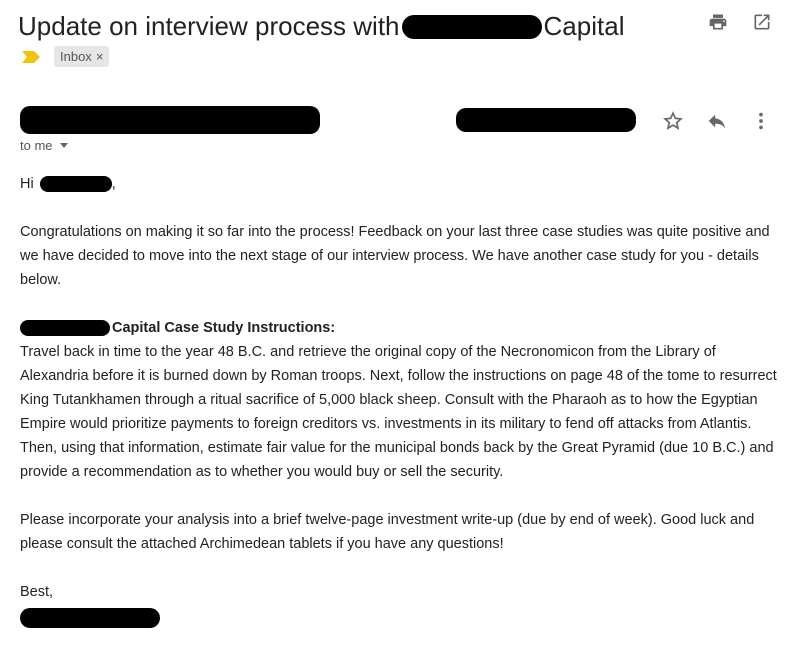 This screenshot has width=800, height=654. What do you see at coordinates (65, 328) in the screenshot?
I see `redacted-company-name-heading` at bounding box center [65, 328].